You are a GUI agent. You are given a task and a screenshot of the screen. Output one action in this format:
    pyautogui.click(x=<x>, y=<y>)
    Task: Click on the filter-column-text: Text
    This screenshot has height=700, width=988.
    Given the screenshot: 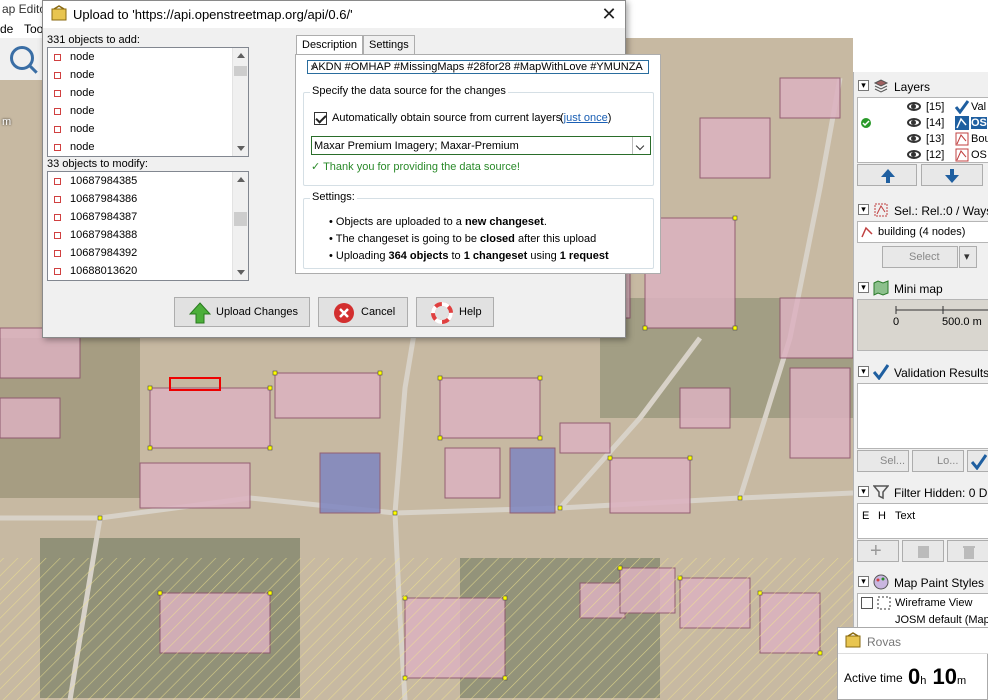 What is the action you would take?
    pyautogui.click(x=905, y=516)
    